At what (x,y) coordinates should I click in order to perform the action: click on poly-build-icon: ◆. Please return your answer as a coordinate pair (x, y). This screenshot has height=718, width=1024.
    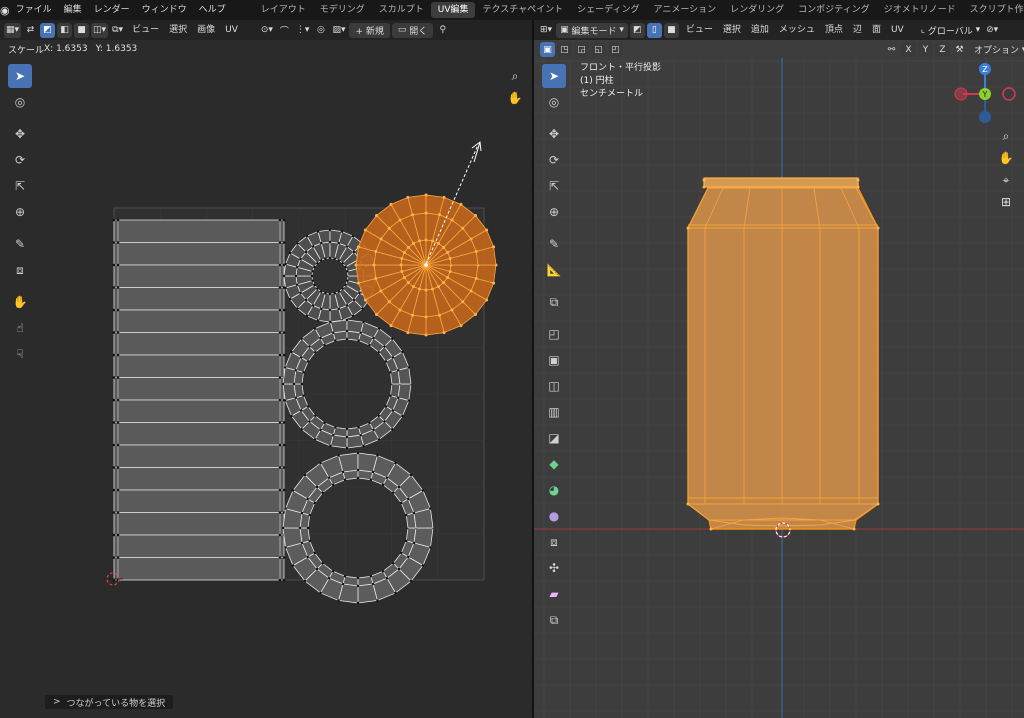
    Looking at the image, I should click on (554, 464).